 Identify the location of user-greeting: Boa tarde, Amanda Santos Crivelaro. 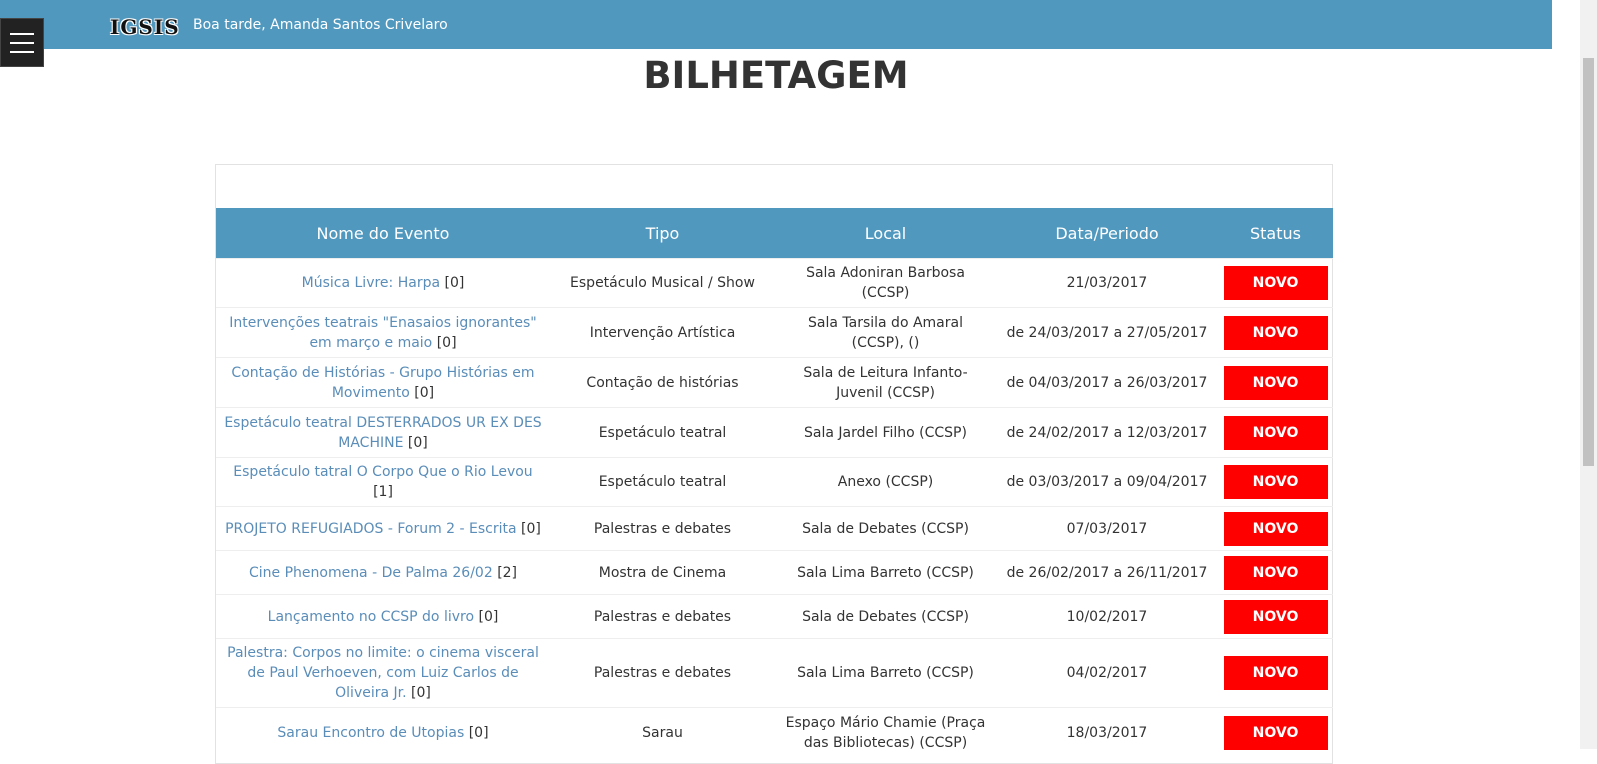
(320, 25).